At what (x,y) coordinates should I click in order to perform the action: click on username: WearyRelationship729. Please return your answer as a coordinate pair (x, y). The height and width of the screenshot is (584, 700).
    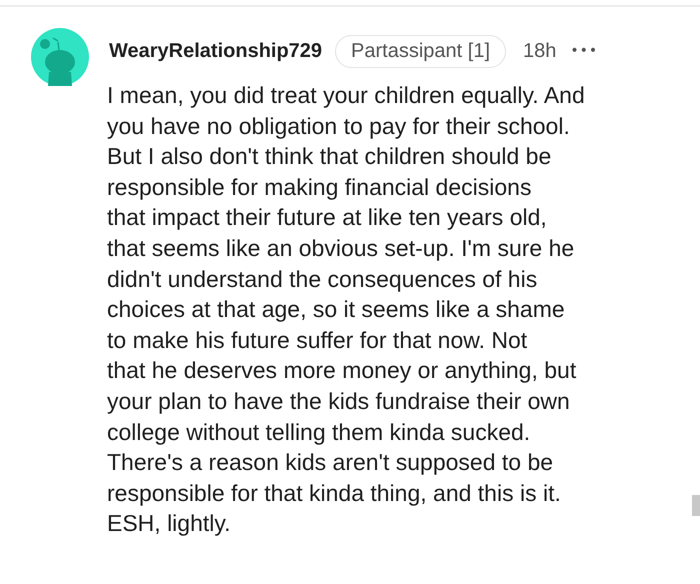
    Looking at the image, I should click on (215, 51).